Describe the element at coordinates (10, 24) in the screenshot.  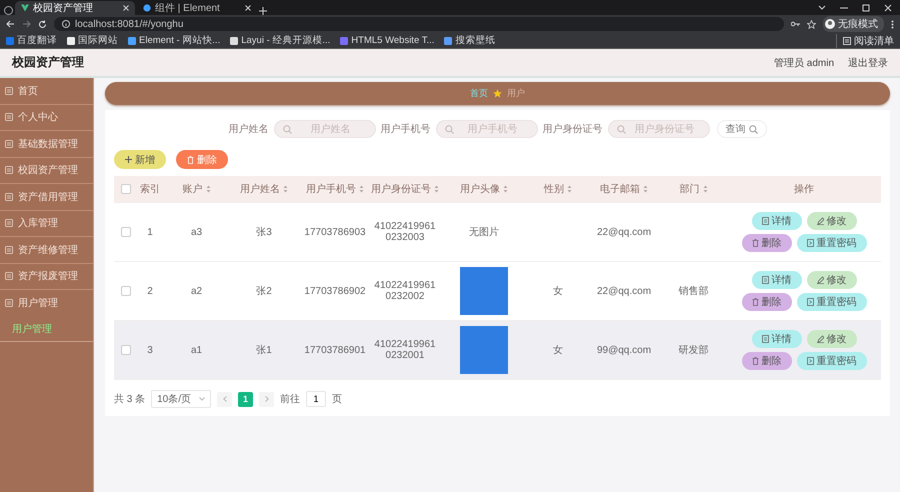
I see `back-arrow-icon` at that location.